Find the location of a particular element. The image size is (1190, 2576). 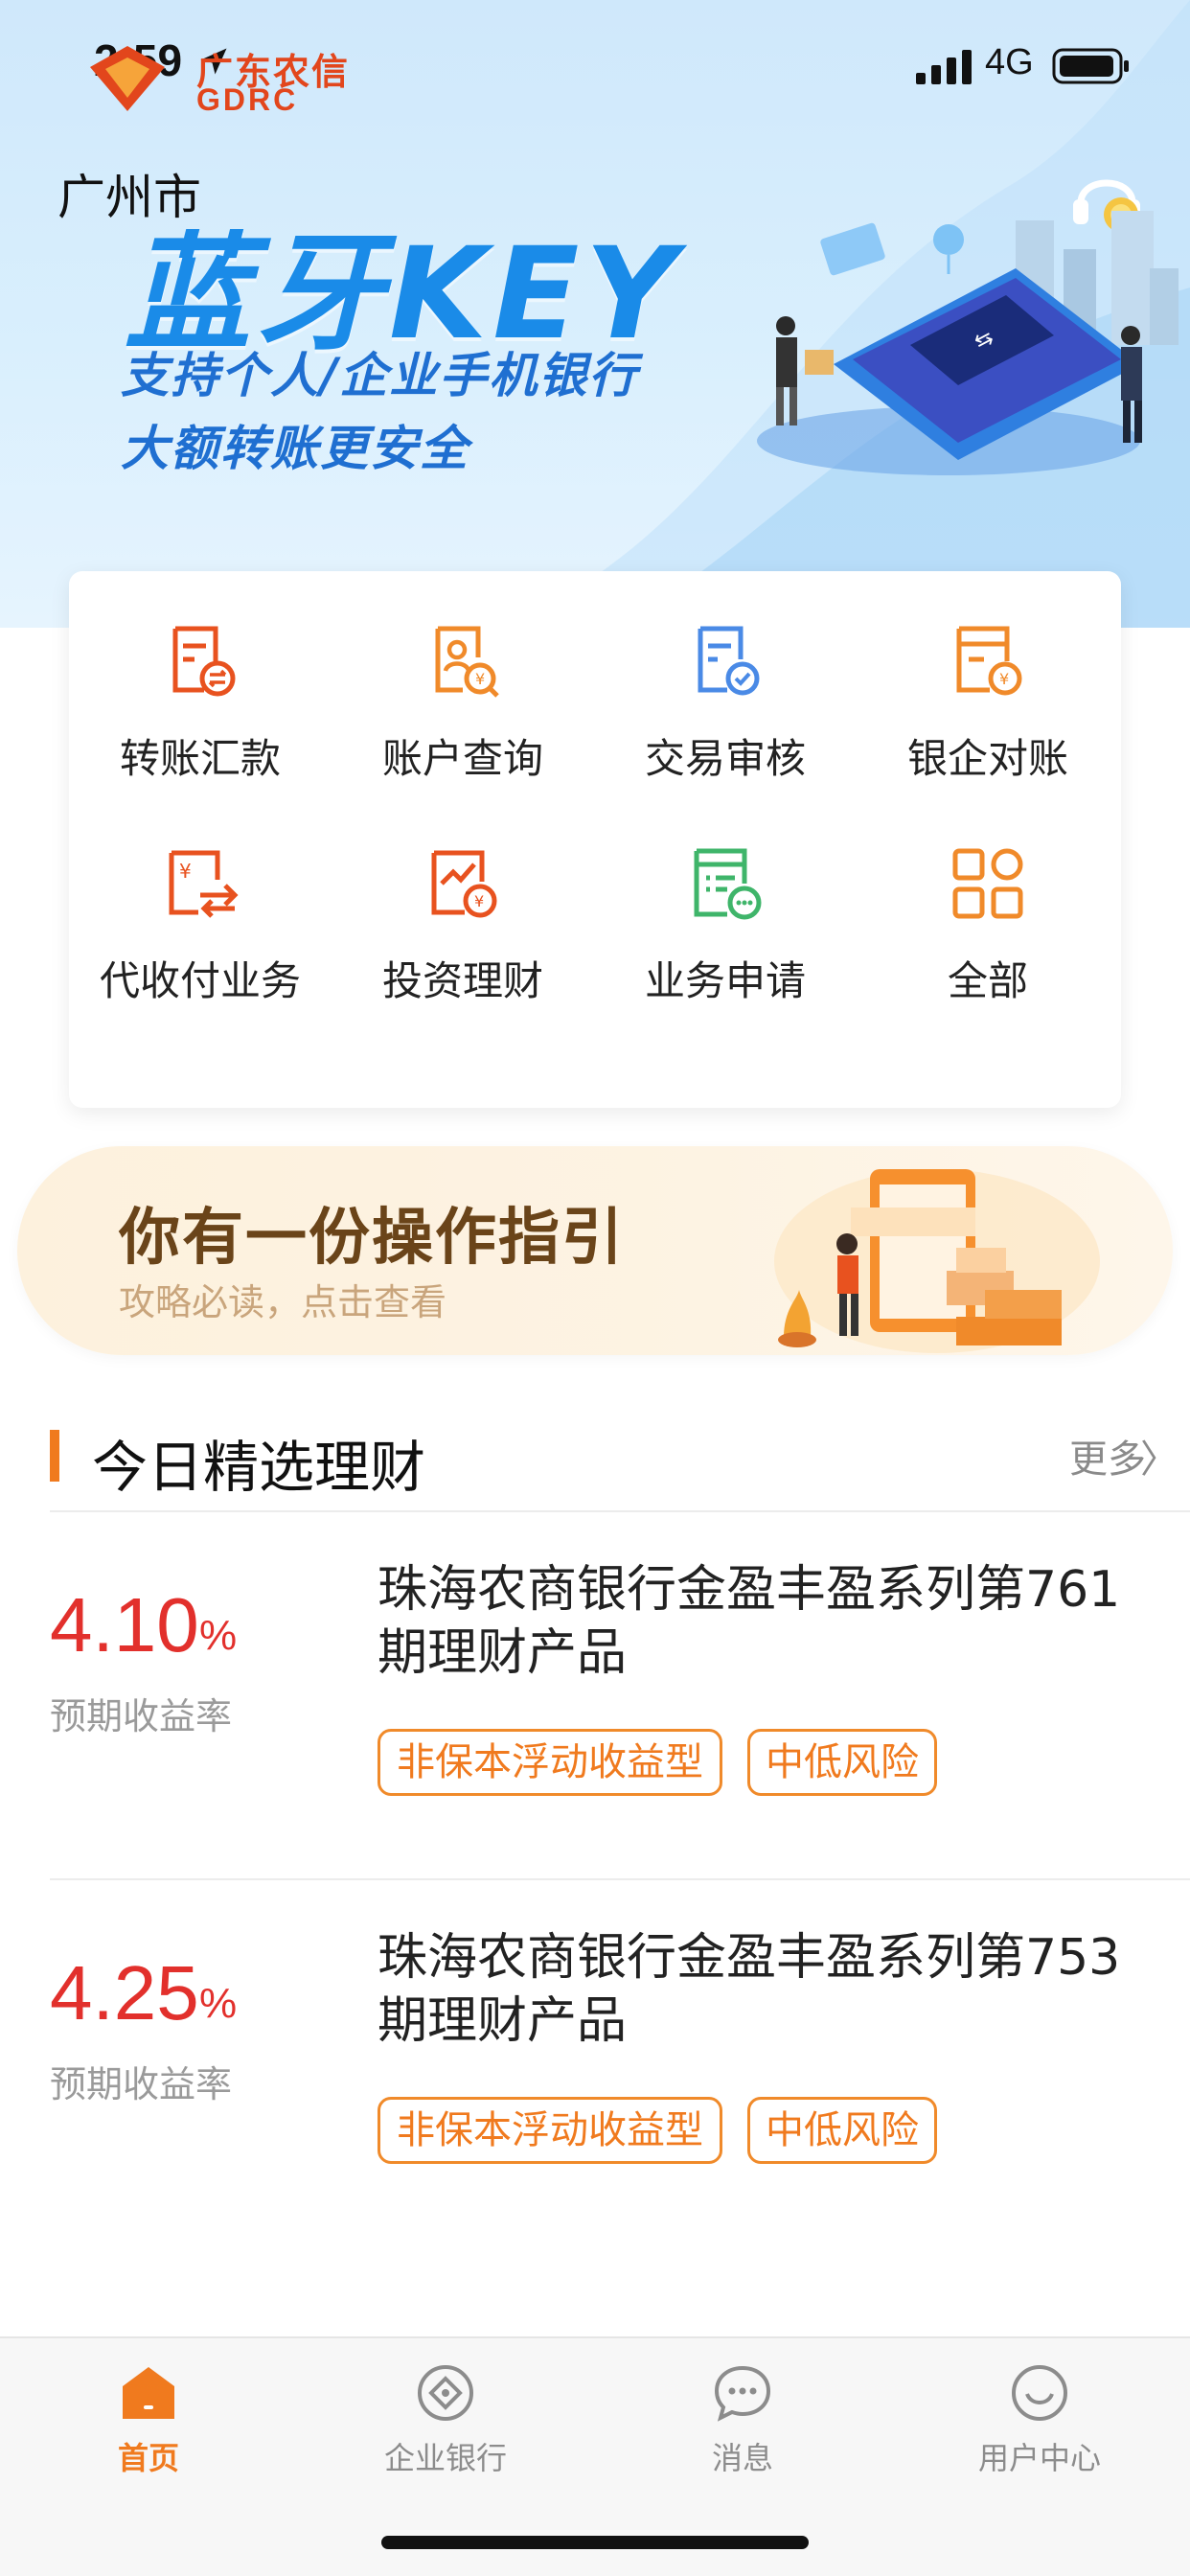

bluetooth-key-illustration: ⇆ is located at coordinates (968, 343).